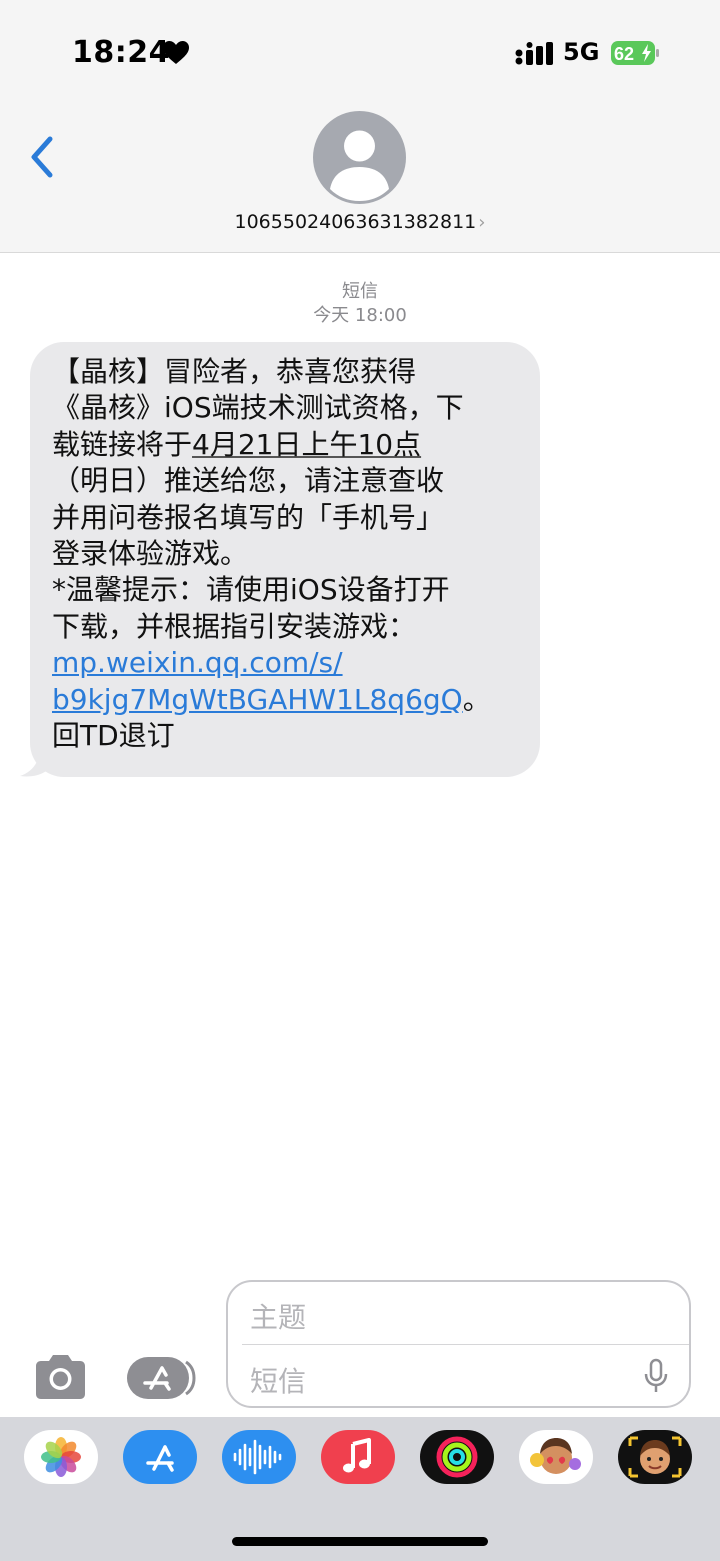 Image resolution: width=720 pixels, height=1561 pixels. I want to click on message-line: 《晶核》iOS端技术测试资格，下, so click(258, 408).